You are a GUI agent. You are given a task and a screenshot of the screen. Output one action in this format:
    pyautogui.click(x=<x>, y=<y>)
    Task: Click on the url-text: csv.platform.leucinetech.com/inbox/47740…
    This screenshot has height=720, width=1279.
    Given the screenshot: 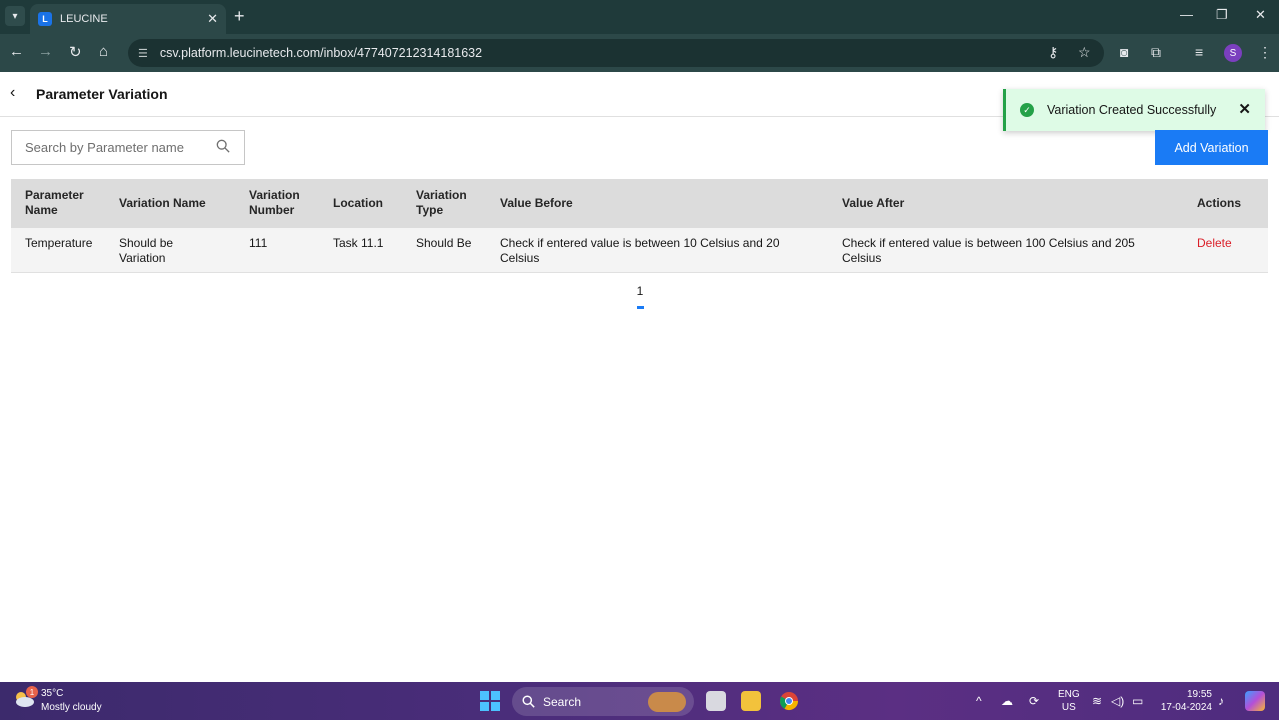 What is the action you would take?
    pyautogui.click(x=321, y=53)
    